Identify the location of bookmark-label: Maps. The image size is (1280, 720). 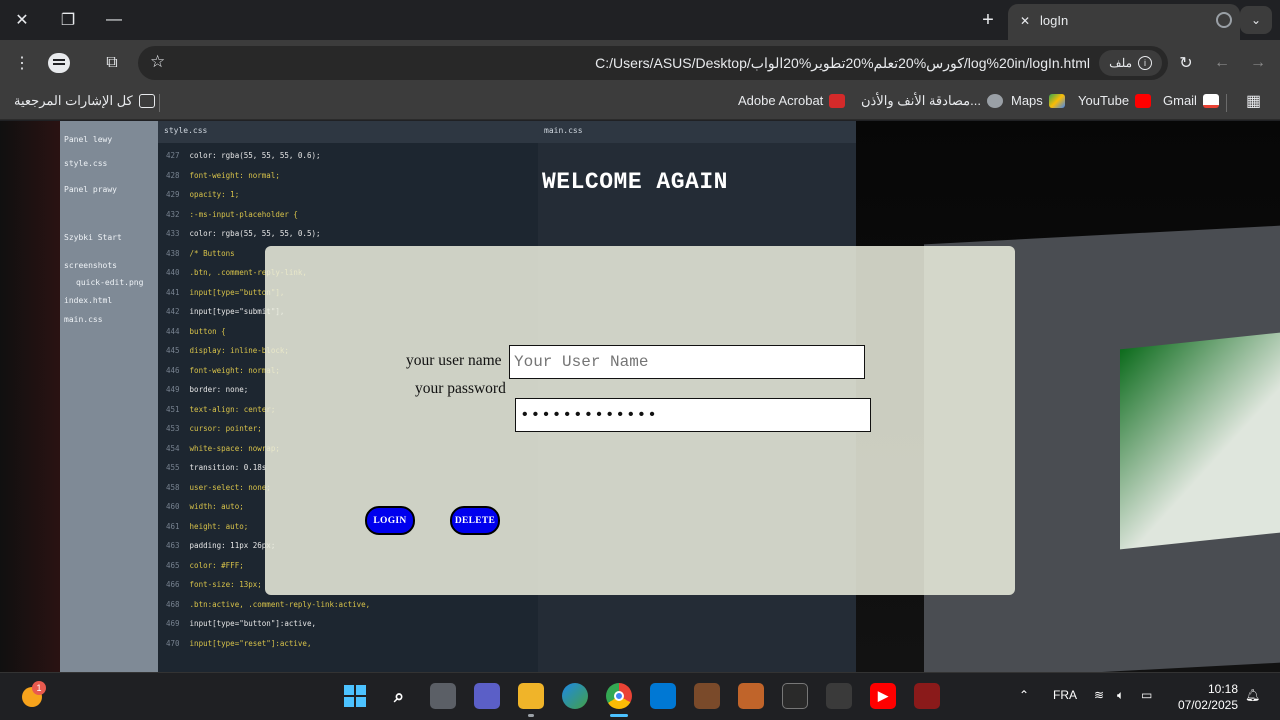
(1027, 100).